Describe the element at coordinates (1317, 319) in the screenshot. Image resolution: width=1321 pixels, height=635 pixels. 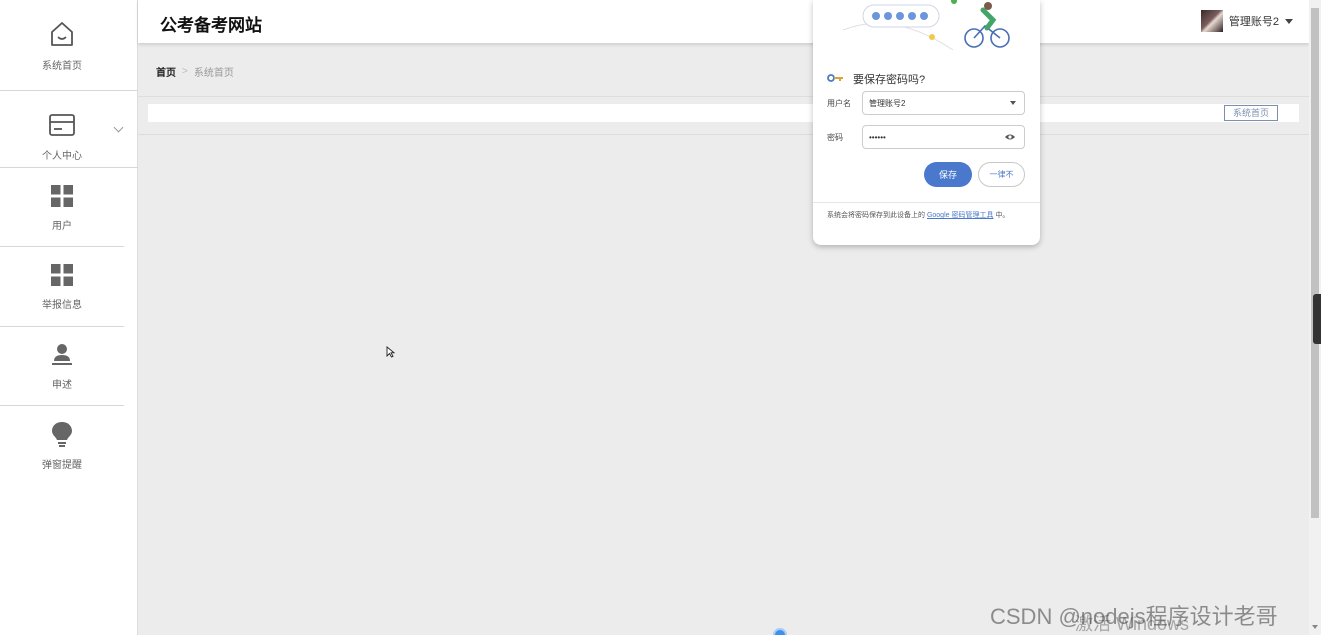
I see `scroll-marker` at that location.